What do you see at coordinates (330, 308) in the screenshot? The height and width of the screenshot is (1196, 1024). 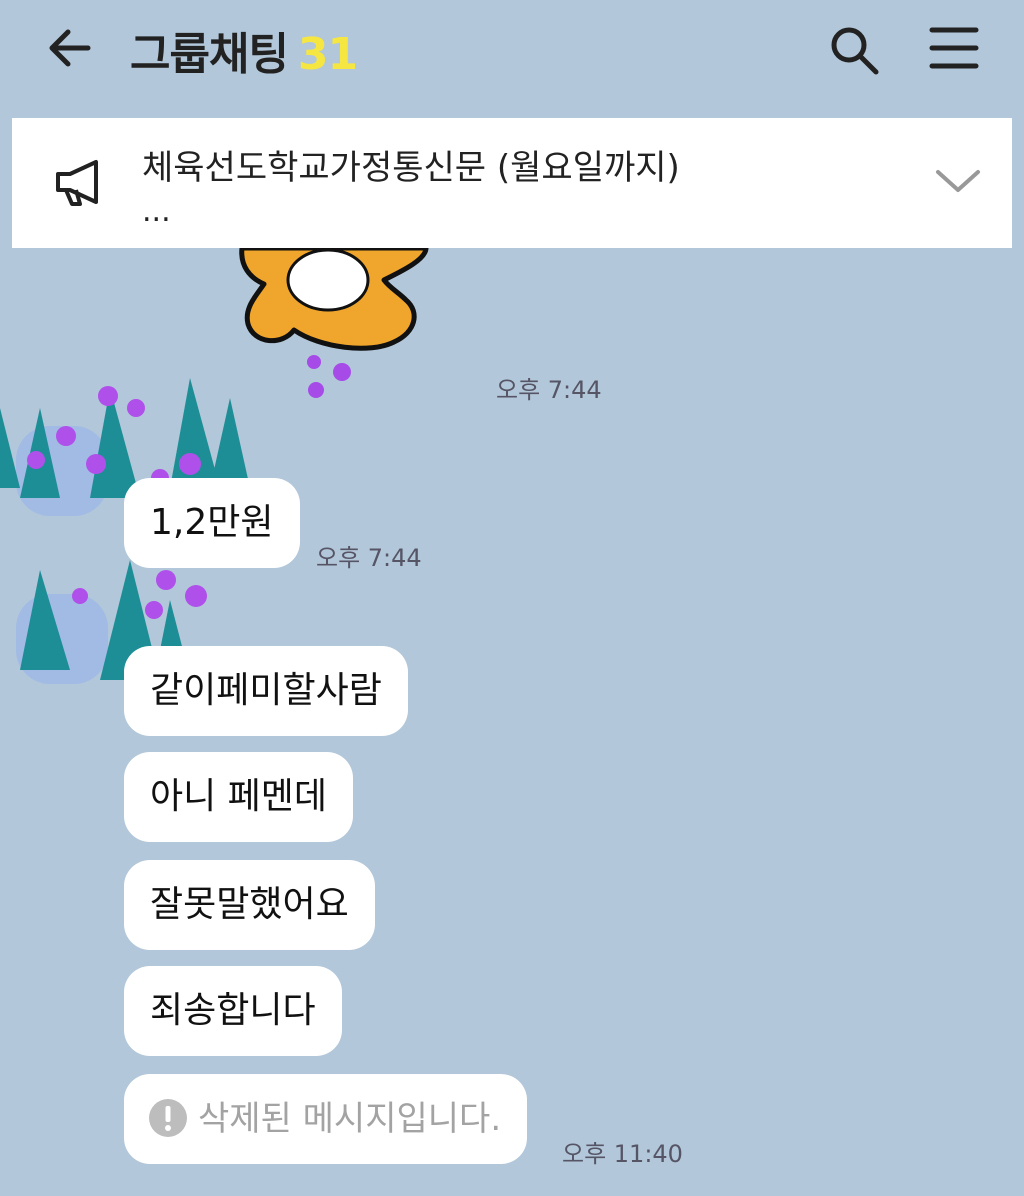 I see `bear-sticker` at bounding box center [330, 308].